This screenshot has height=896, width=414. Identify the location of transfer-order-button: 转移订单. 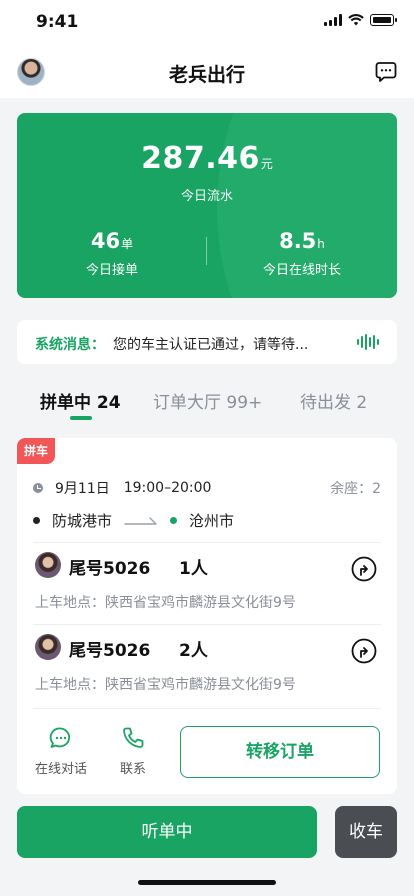
(280, 752).